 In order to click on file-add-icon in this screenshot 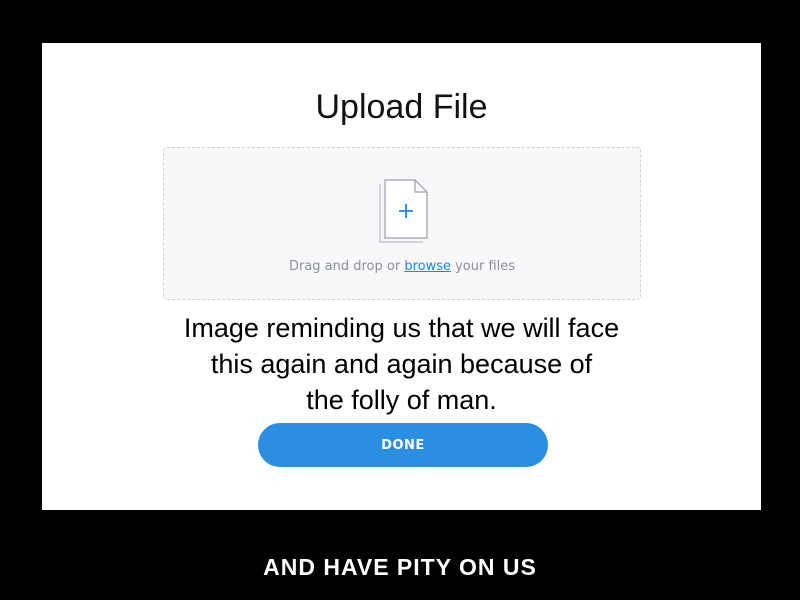, I will do `click(403, 211)`.